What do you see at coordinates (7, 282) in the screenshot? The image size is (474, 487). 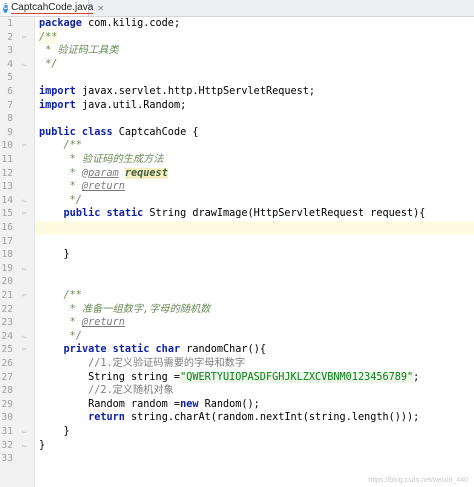 I see `code-line: 20` at bounding box center [7, 282].